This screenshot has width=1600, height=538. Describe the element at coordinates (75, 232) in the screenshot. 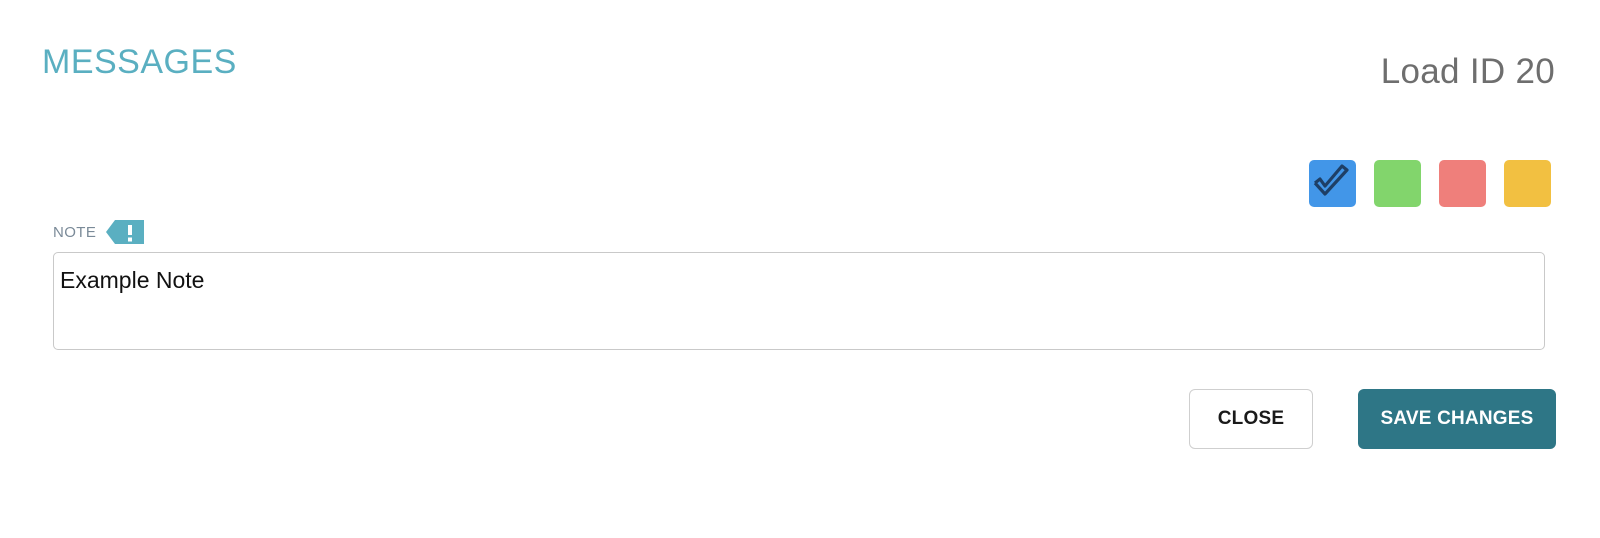

I see `note-label: NOTE` at that location.